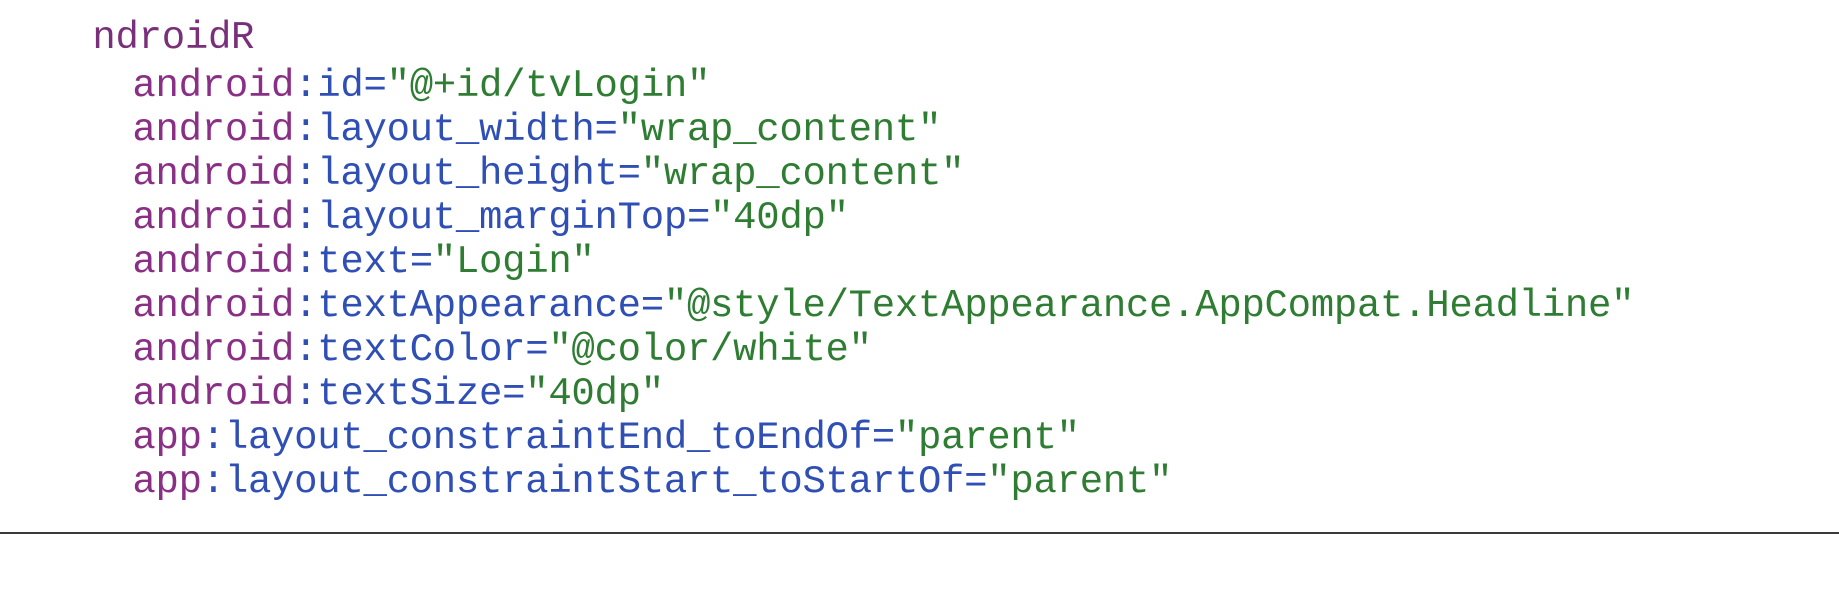 The height and width of the screenshot is (590, 1839). I want to click on attribute-namespace: app, so click(167, 482).